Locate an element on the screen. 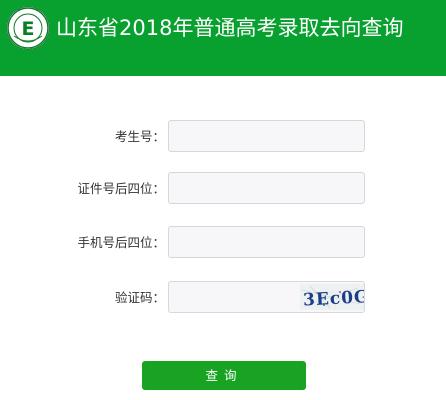  form-row-exam-number: 考生号： is located at coordinates (223, 137).